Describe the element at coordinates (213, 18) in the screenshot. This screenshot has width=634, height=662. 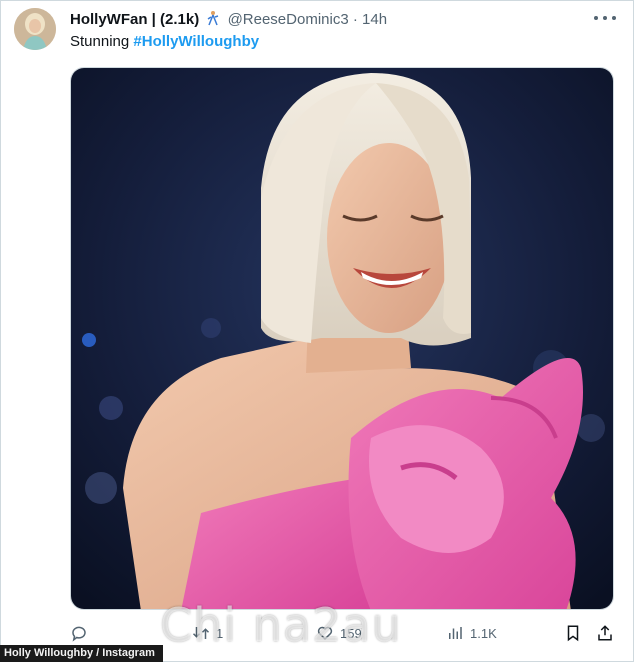
I see `emoji-icon` at that location.